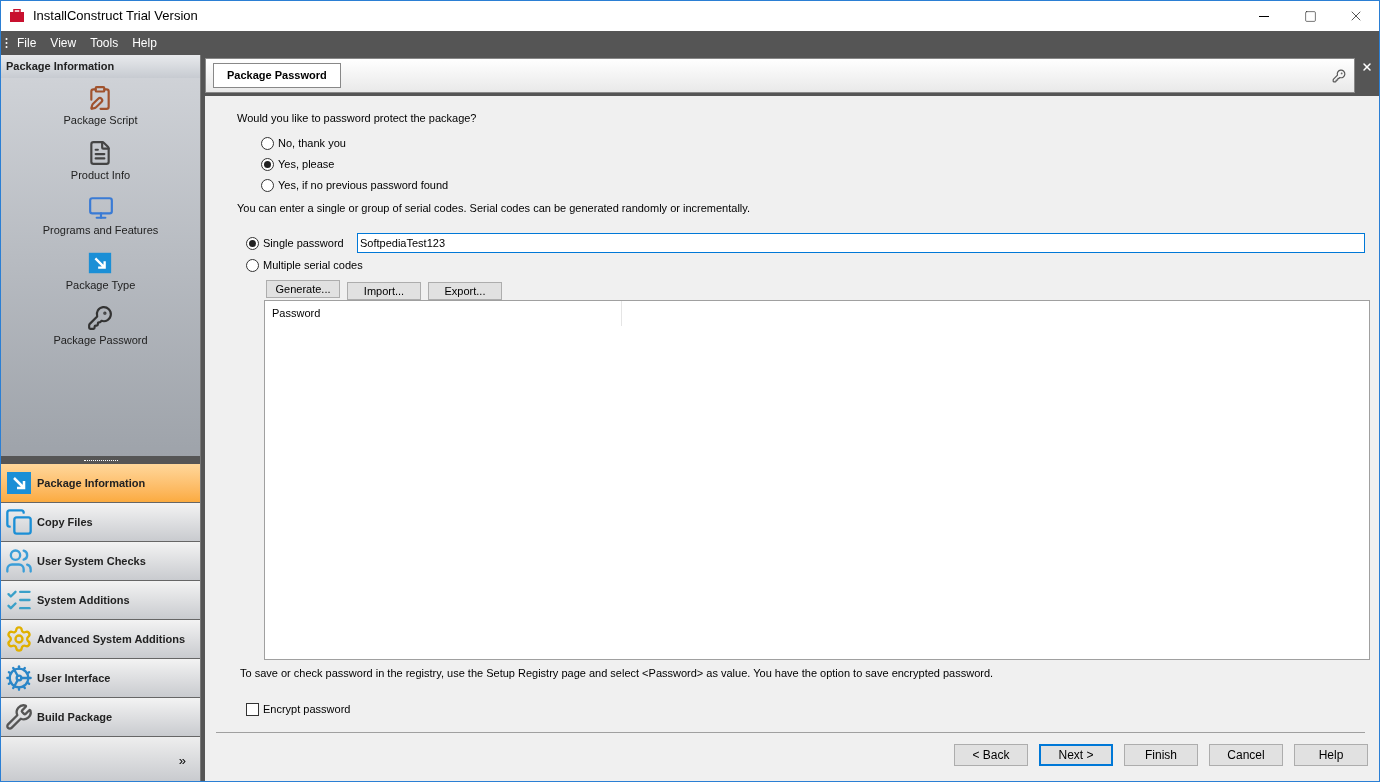 The width and height of the screenshot is (1380, 782). I want to click on nav-button: Build Package, so click(100, 717).